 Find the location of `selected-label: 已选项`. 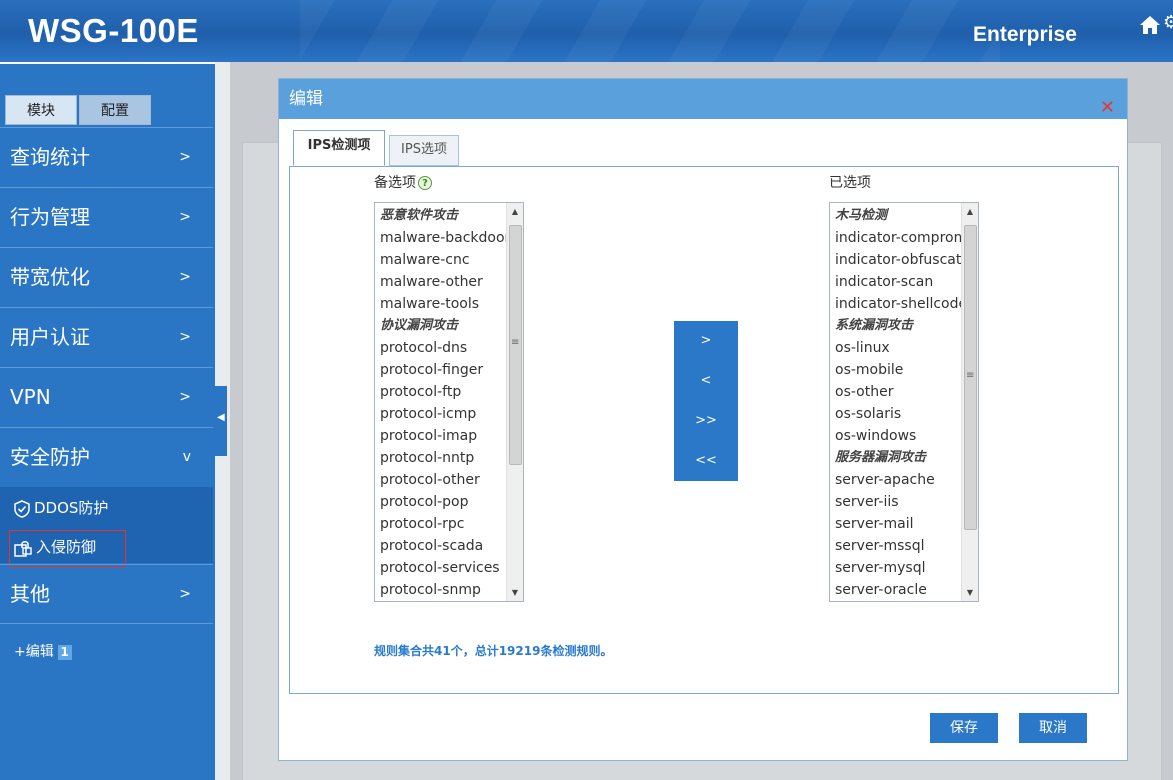

selected-label: 已选项 is located at coordinates (850, 183).